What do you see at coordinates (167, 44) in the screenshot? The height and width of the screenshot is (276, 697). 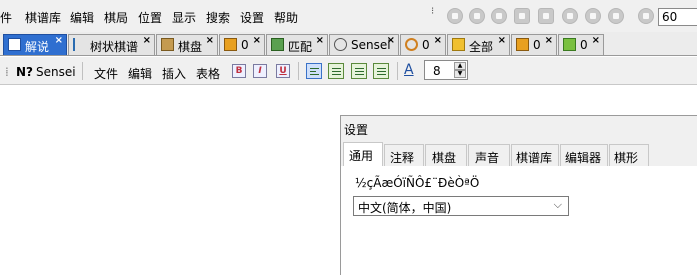 I see `board-icon` at bounding box center [167, 44].